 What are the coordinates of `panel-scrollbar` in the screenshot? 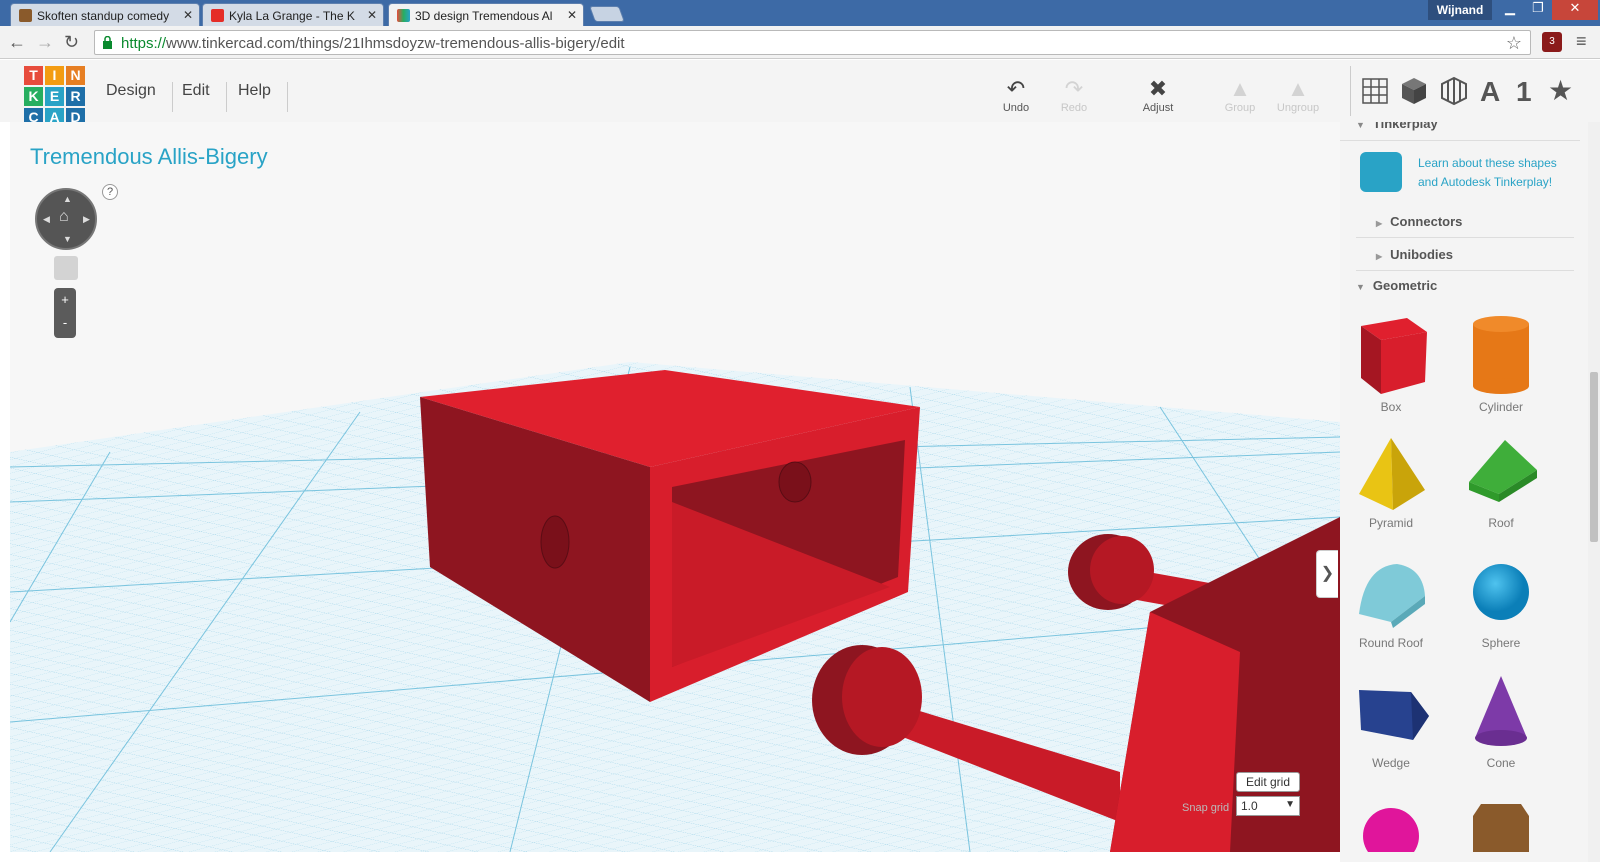 It's located at (1594, 492).